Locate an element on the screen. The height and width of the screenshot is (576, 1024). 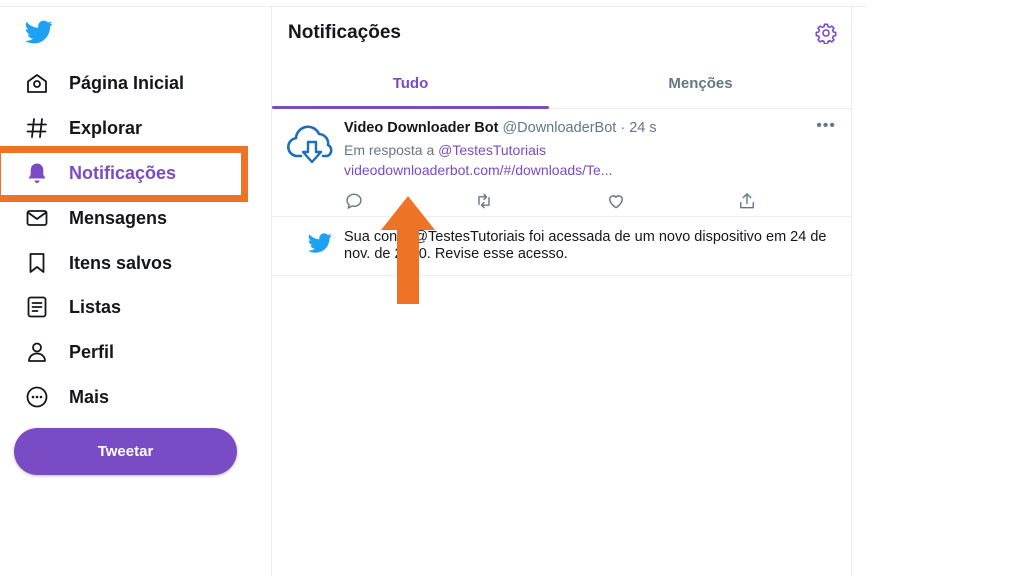
envelope-icon is located at coordinates (37, 218).